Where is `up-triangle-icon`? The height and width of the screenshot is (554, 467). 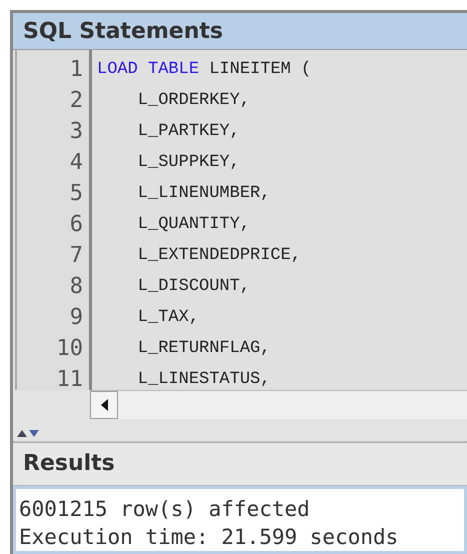 up-triangle-icon is located at coordinates (22, 433).